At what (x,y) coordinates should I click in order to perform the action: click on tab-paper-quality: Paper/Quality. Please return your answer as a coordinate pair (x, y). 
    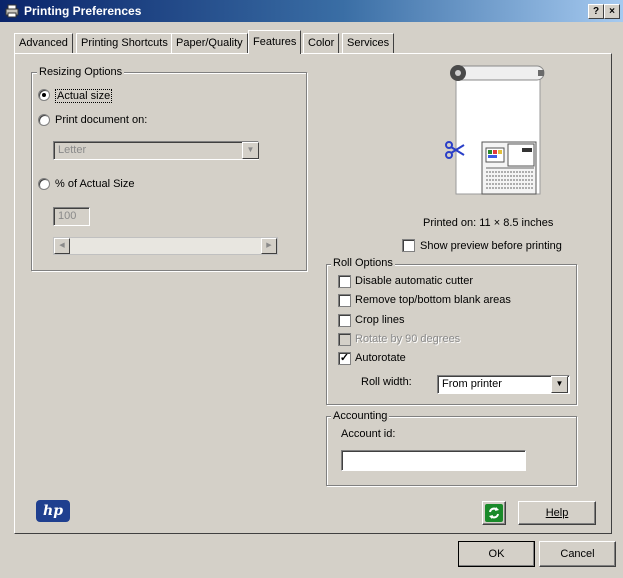
    Looking at the image, I should click on (209, 43).